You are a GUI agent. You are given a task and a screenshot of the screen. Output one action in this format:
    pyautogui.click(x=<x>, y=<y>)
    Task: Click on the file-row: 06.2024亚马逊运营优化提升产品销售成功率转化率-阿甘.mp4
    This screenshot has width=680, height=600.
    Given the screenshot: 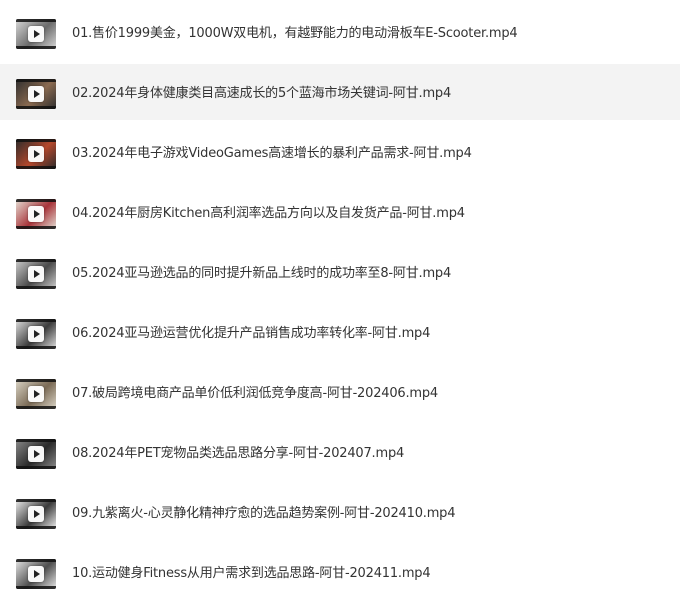 What is the action you would take?
    pyautogui.click(x=340, y=332)
    